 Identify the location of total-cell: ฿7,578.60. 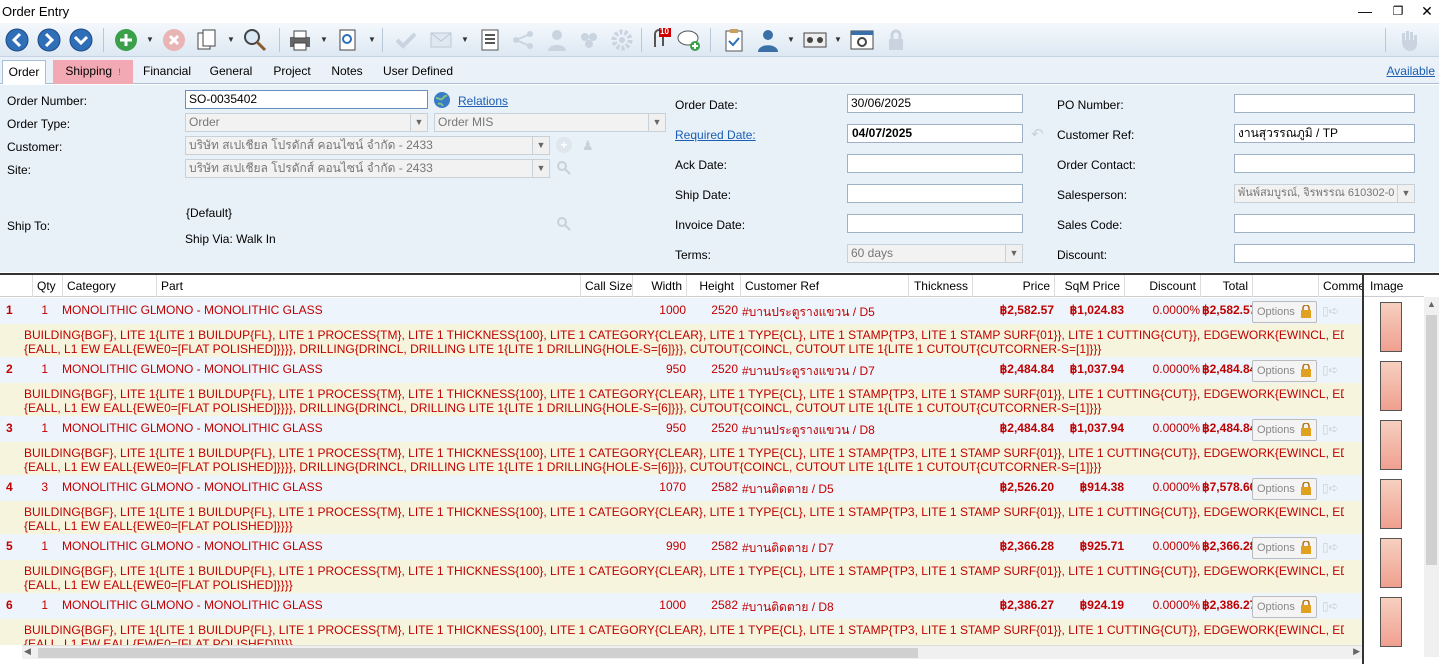
(1227, 487).